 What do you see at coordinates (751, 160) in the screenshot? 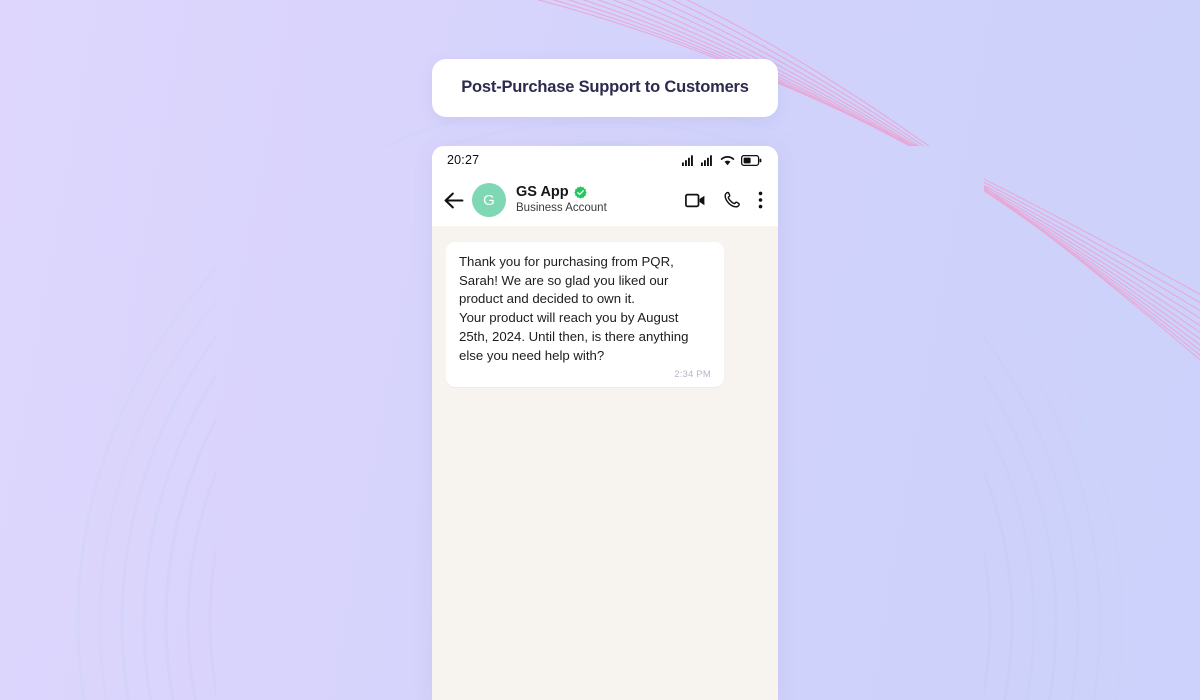
I see `battery-icon` at bounding box center [751, 160].